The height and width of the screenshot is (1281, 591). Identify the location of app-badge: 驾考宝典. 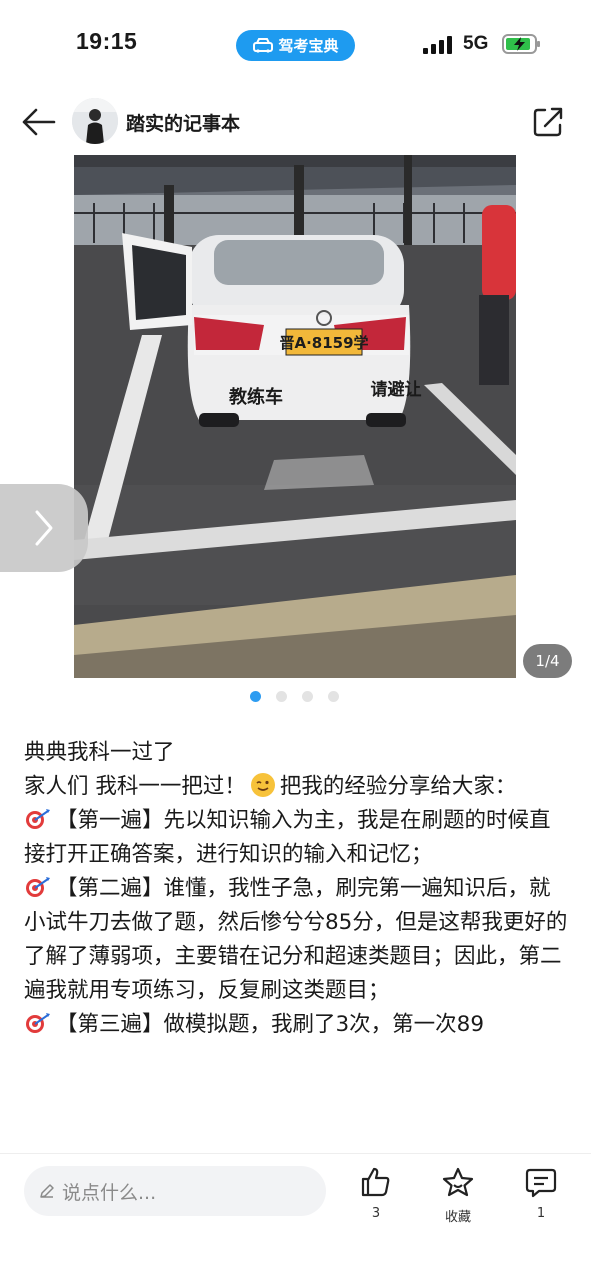
(295, 45).